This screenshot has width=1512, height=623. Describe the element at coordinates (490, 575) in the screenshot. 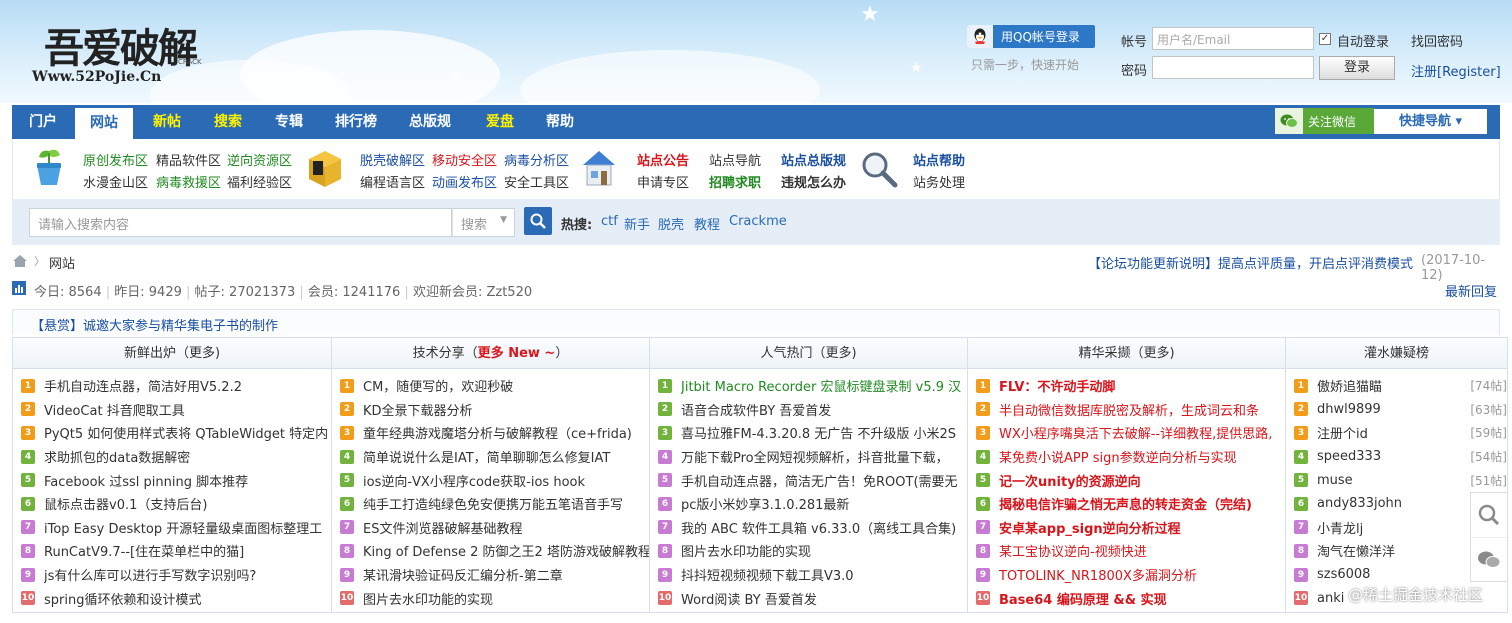

I see `list-item: 9 某讯滑块验证码反汇编分析-第二章` at that location.